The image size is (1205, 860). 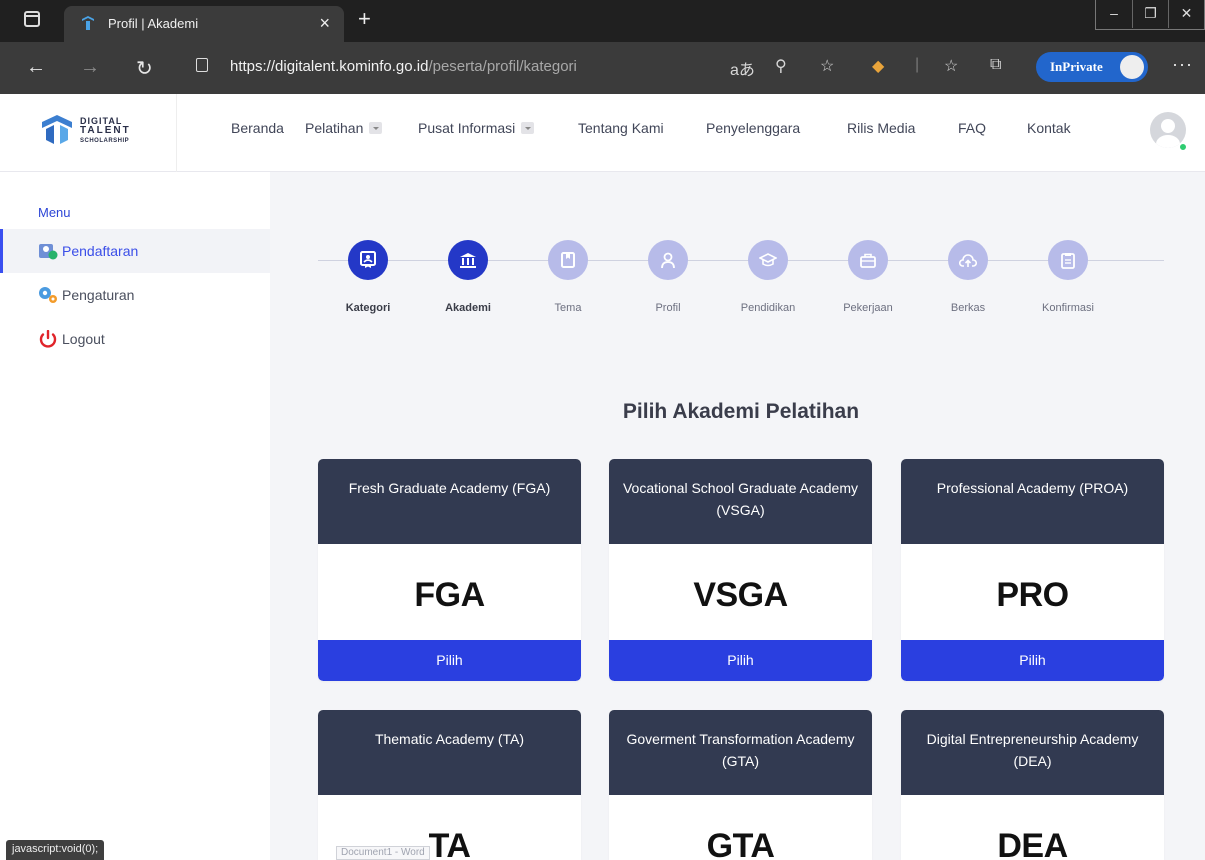 I want to click on registration-icon, so click(x=48, y=252).